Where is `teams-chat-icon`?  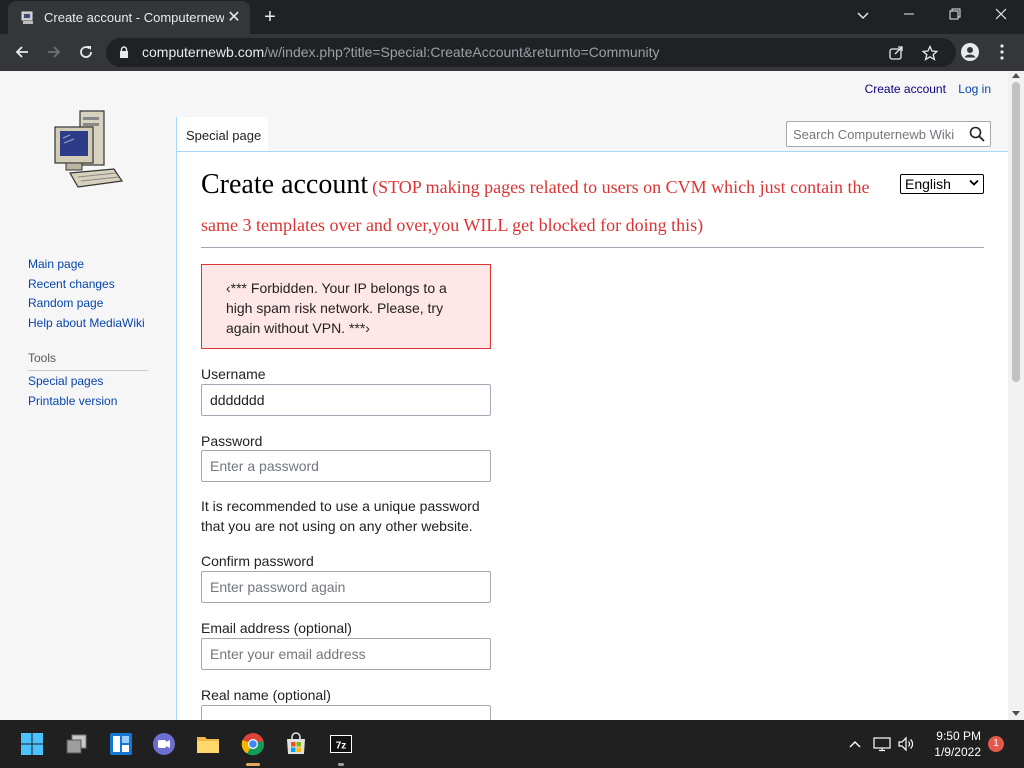
teams-chat-icon is located at coordinates (164, 744).